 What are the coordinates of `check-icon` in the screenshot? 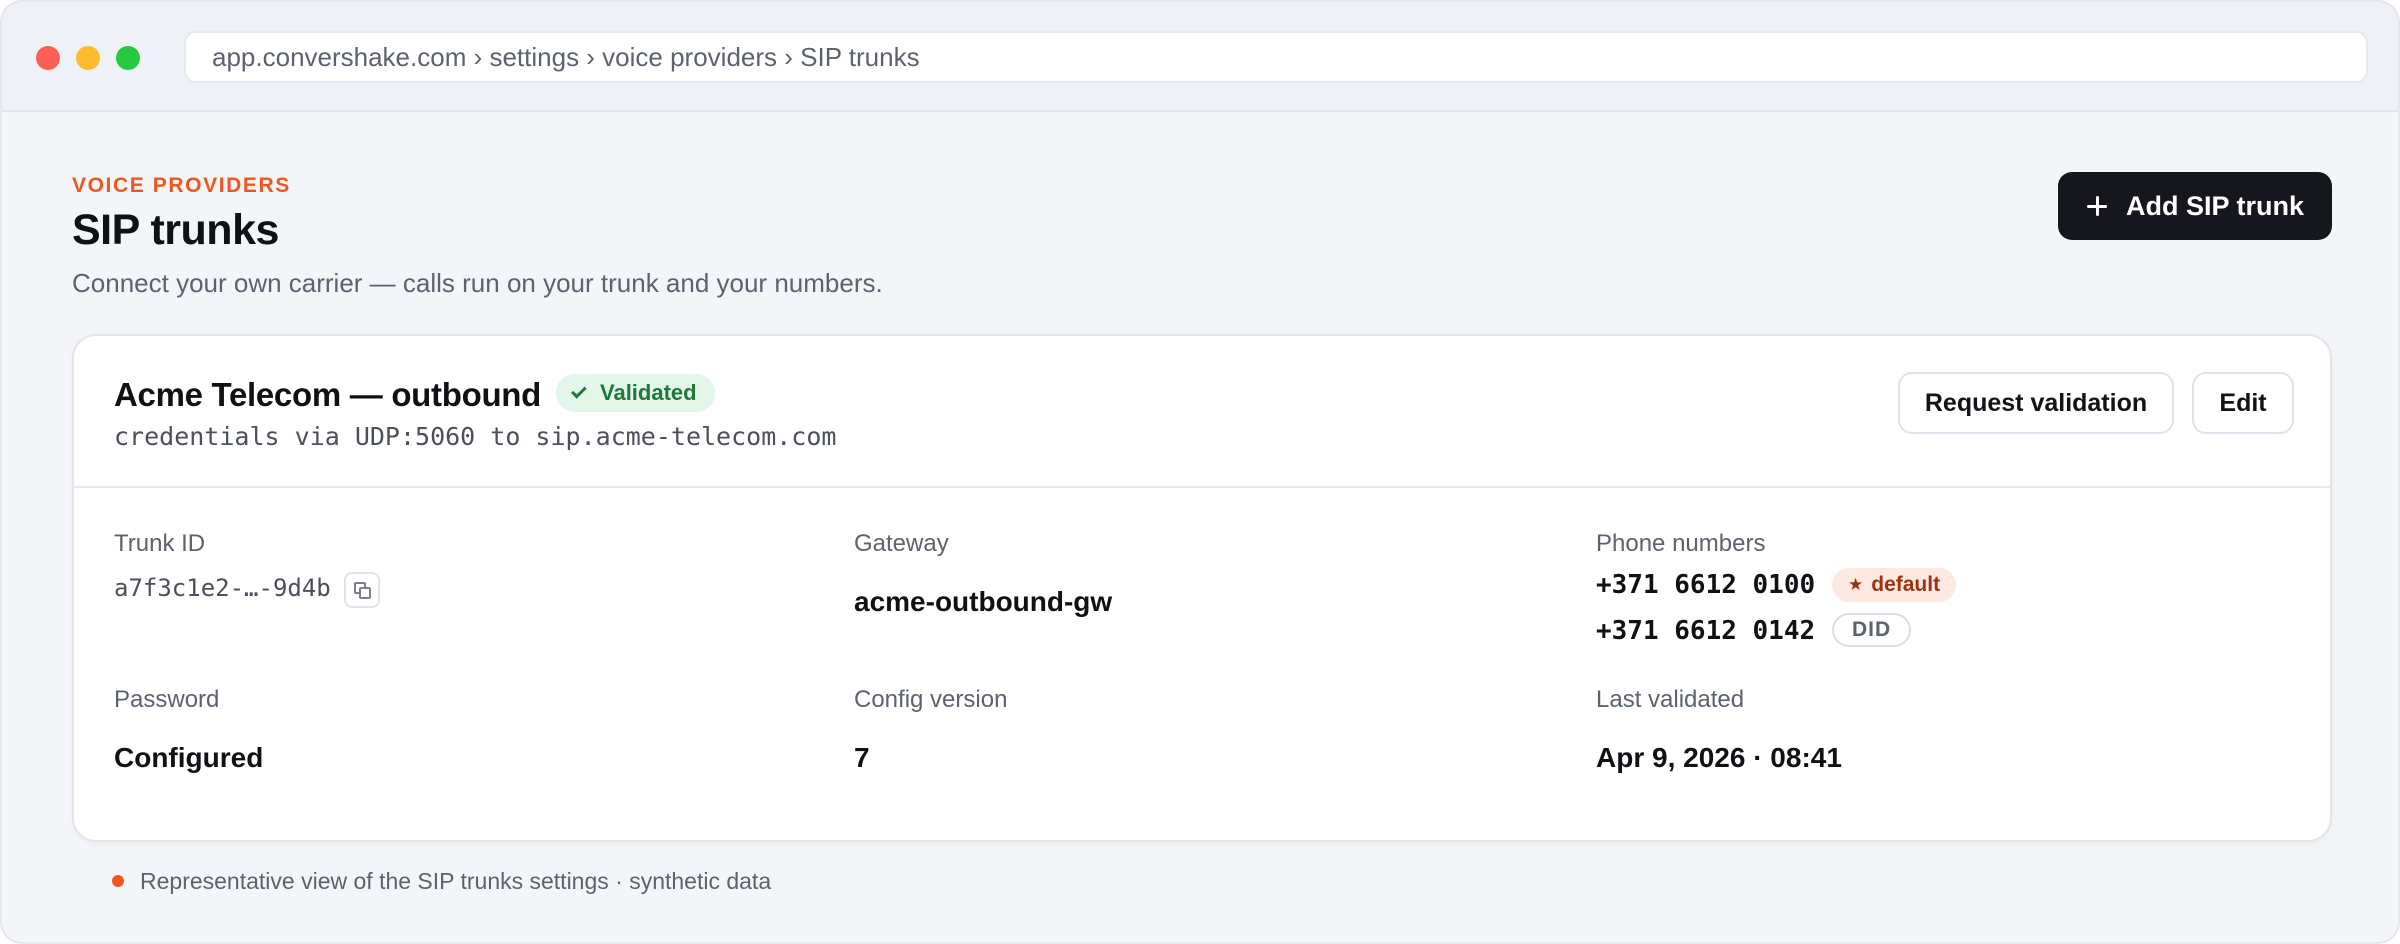 It's located at (579, 391).